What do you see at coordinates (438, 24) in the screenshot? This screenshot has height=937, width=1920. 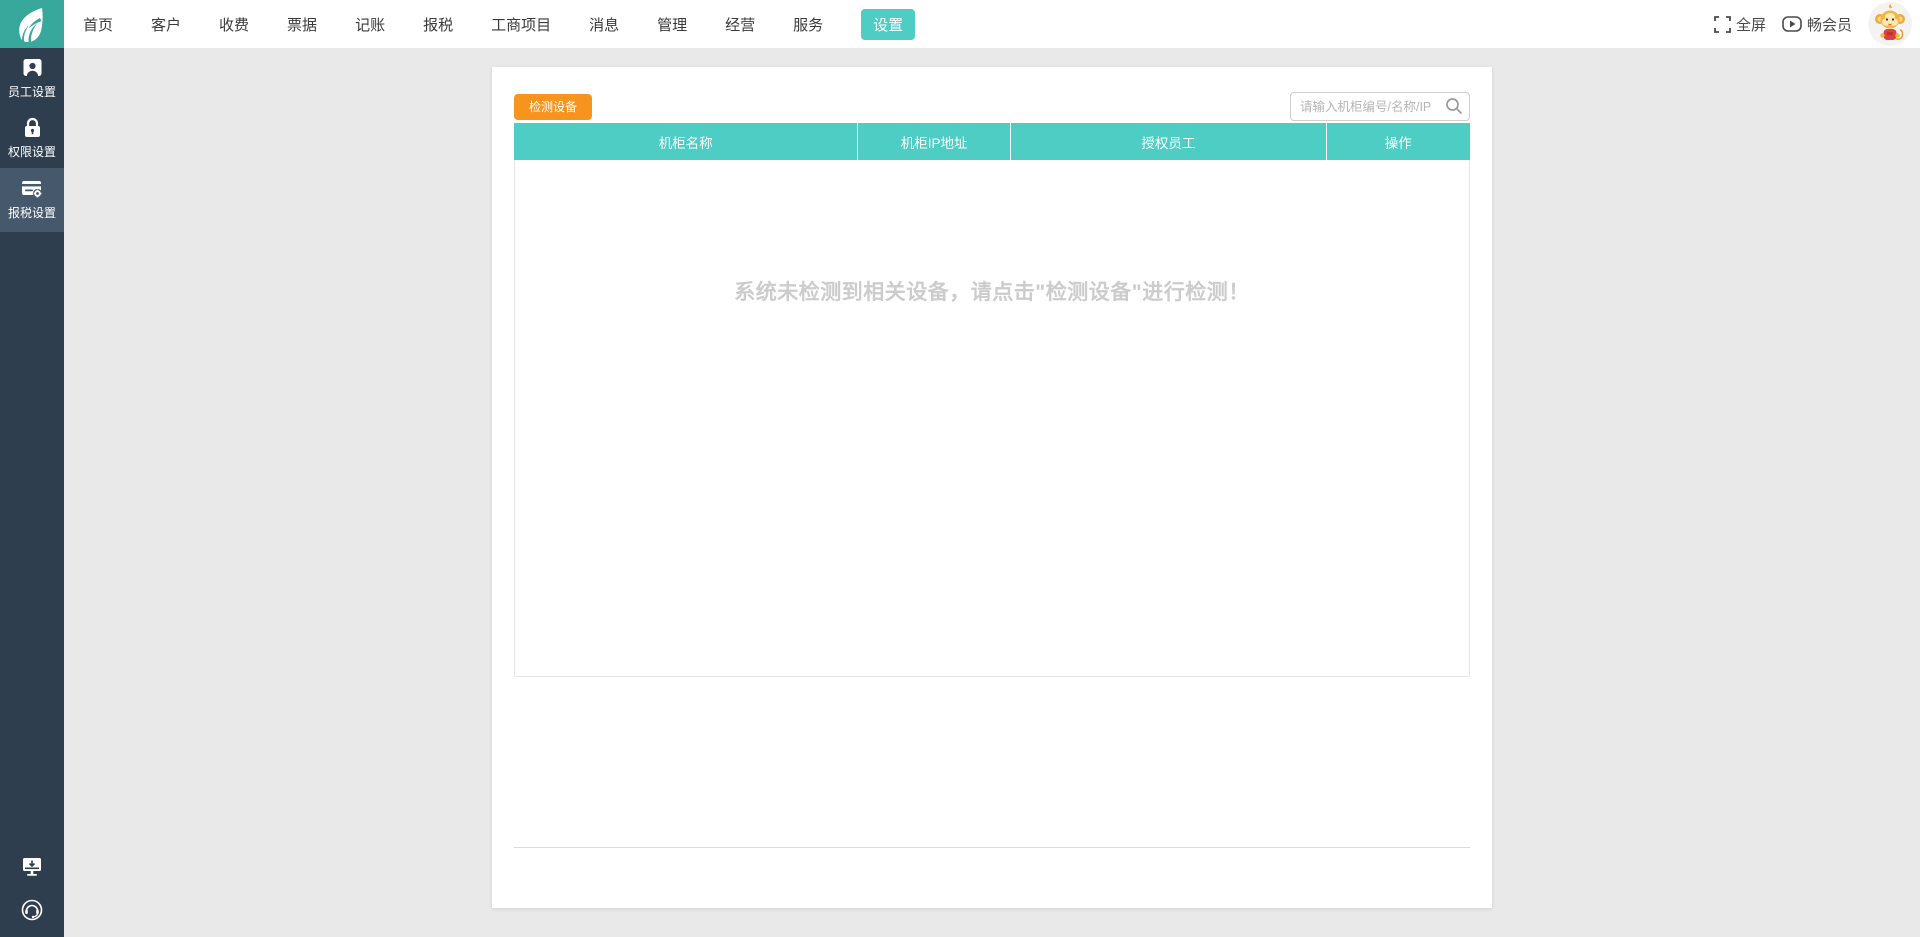 I see `nav-item-tax: 报税` at bounding box center [438, 24].